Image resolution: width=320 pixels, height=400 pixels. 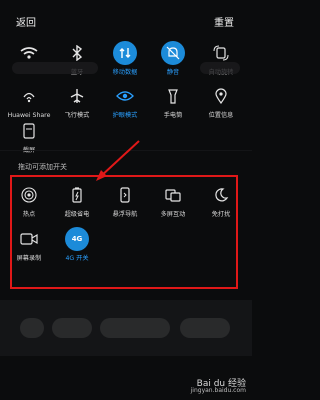 What do you see at coordinates (218, 385) in the screenshot?
I see `baidu-watermark: Bai du 经验 jingyan.baidu.com` at bounding box center [218, 385].